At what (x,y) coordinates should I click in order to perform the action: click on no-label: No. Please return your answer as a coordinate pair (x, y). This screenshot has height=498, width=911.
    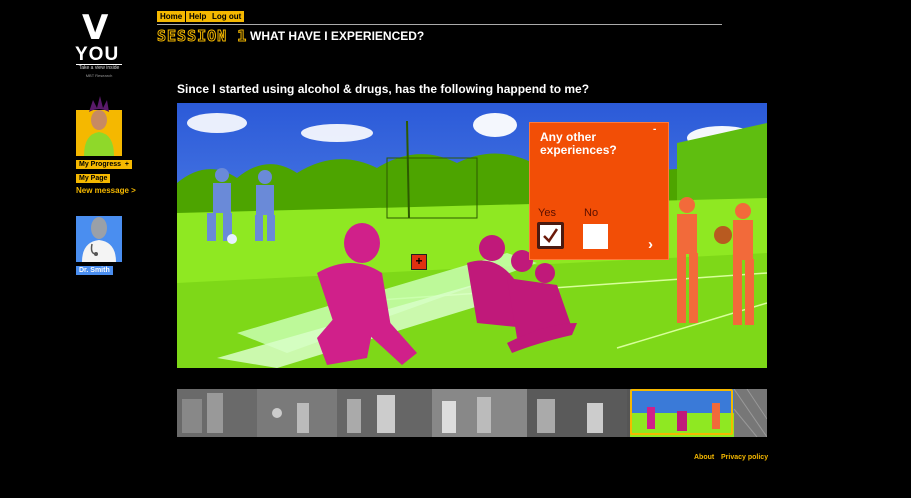
    Looking at the image, I should click on (591, 213).